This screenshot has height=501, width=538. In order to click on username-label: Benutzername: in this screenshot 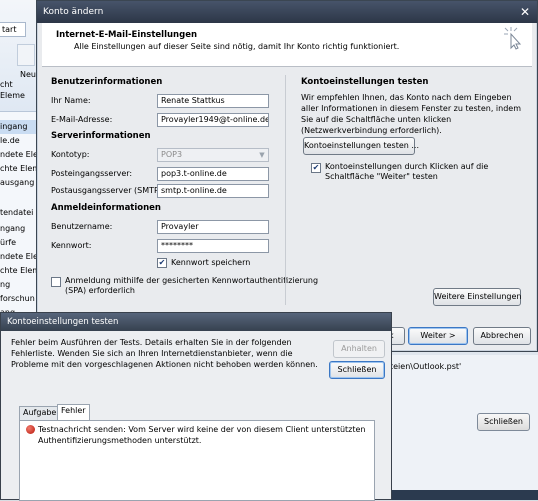, I will do `click(82, 226)`.